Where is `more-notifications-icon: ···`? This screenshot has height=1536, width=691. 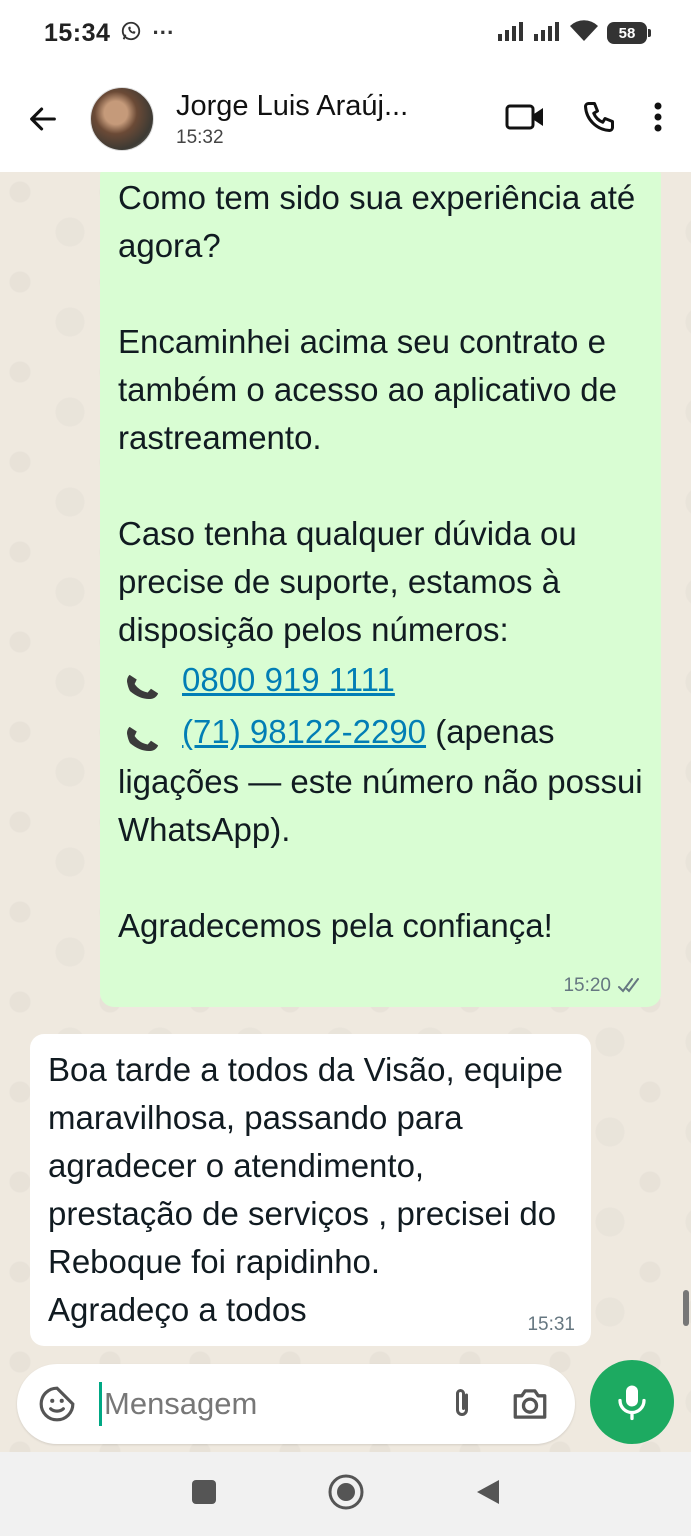
more-notifications-icon: ··· is located at coordinates (163, 32).